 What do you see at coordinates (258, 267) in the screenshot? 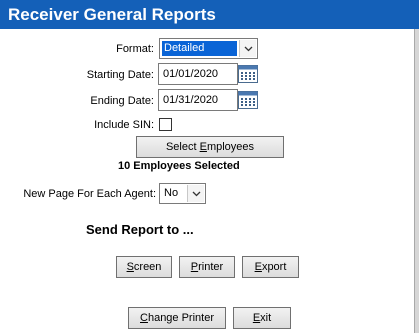
I see `export-button-key: E` at bounding box center [258, 267].